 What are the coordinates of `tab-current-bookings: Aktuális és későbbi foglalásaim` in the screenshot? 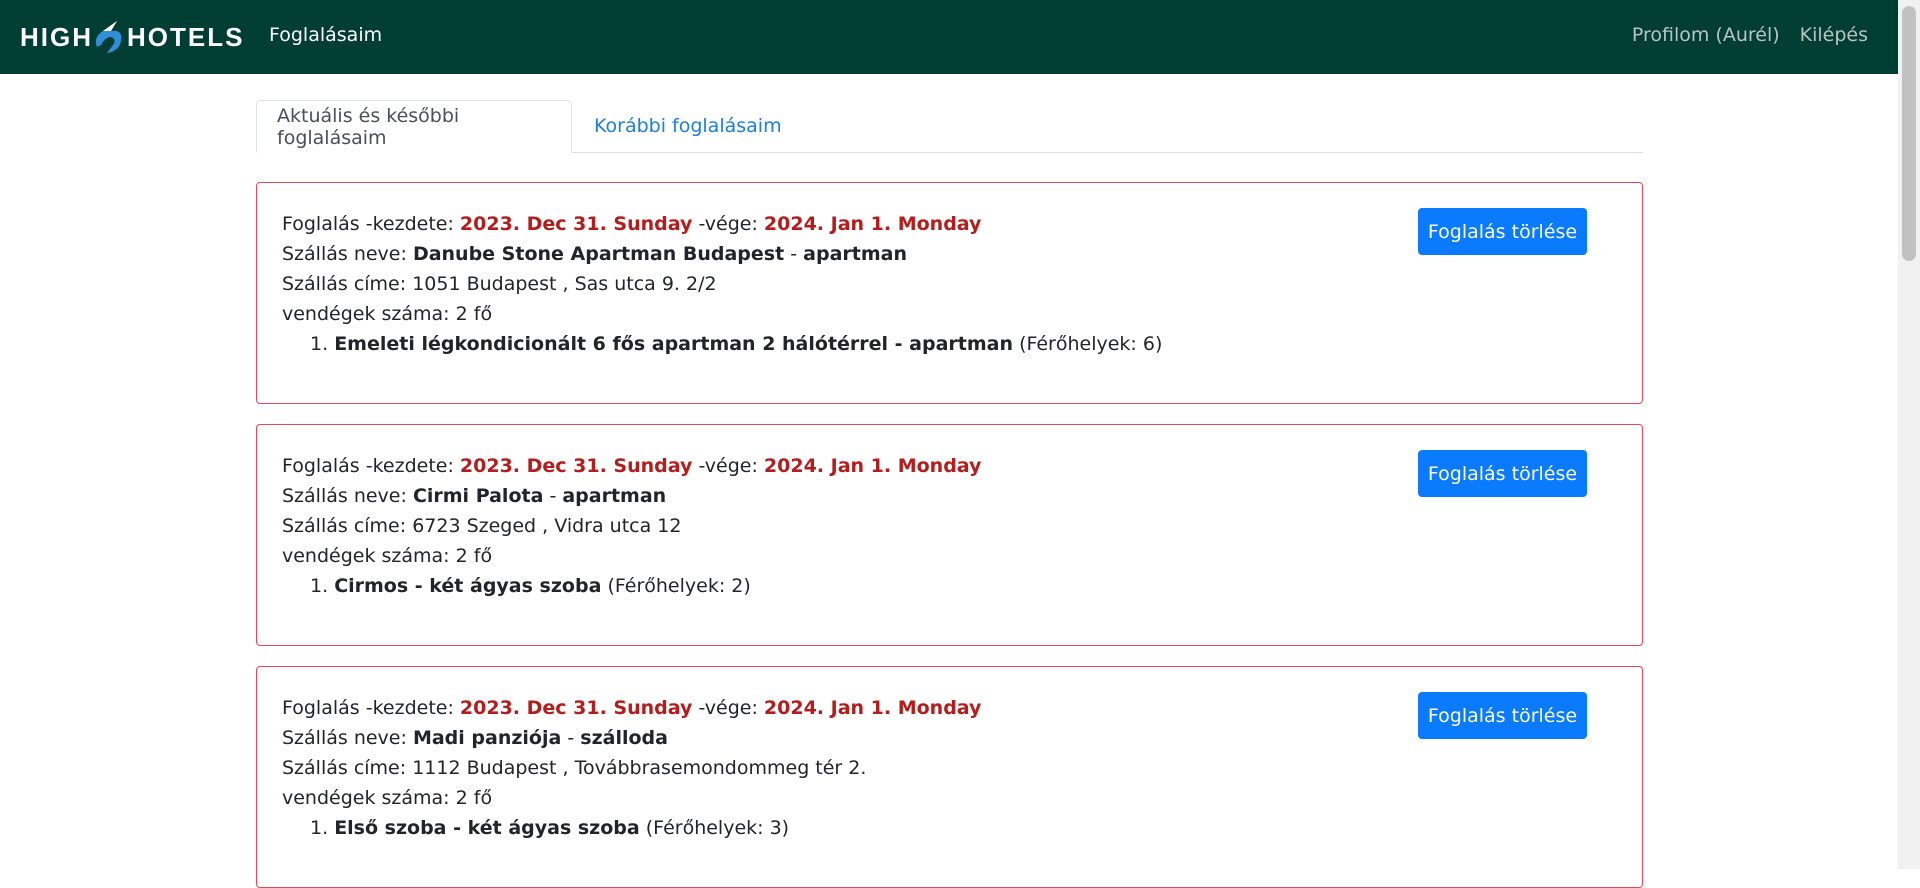 It's located at (414, 126).